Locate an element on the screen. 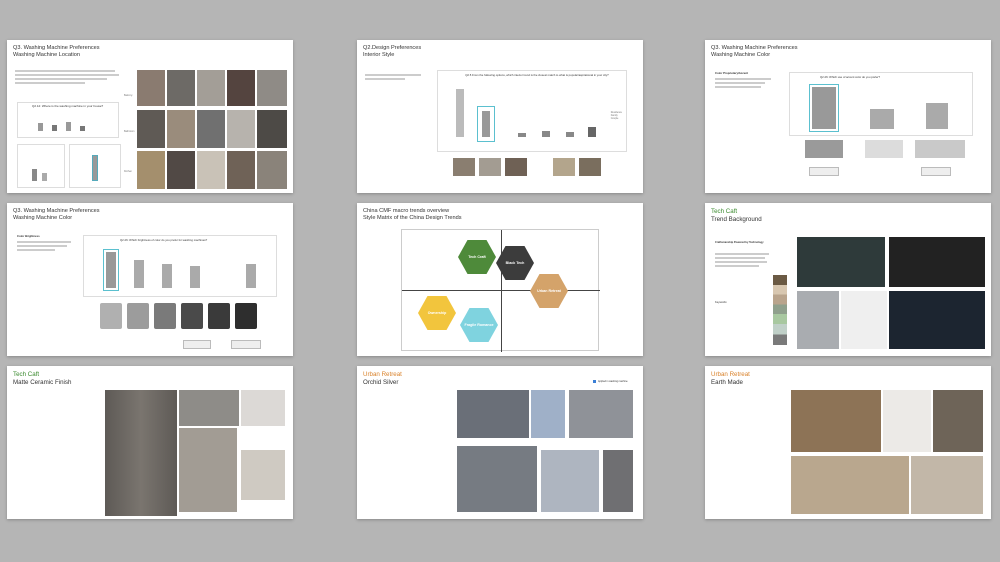 The image size is (1000, 562). hex-tech-craft: Tech Craft is located at coordinates (477, 257).